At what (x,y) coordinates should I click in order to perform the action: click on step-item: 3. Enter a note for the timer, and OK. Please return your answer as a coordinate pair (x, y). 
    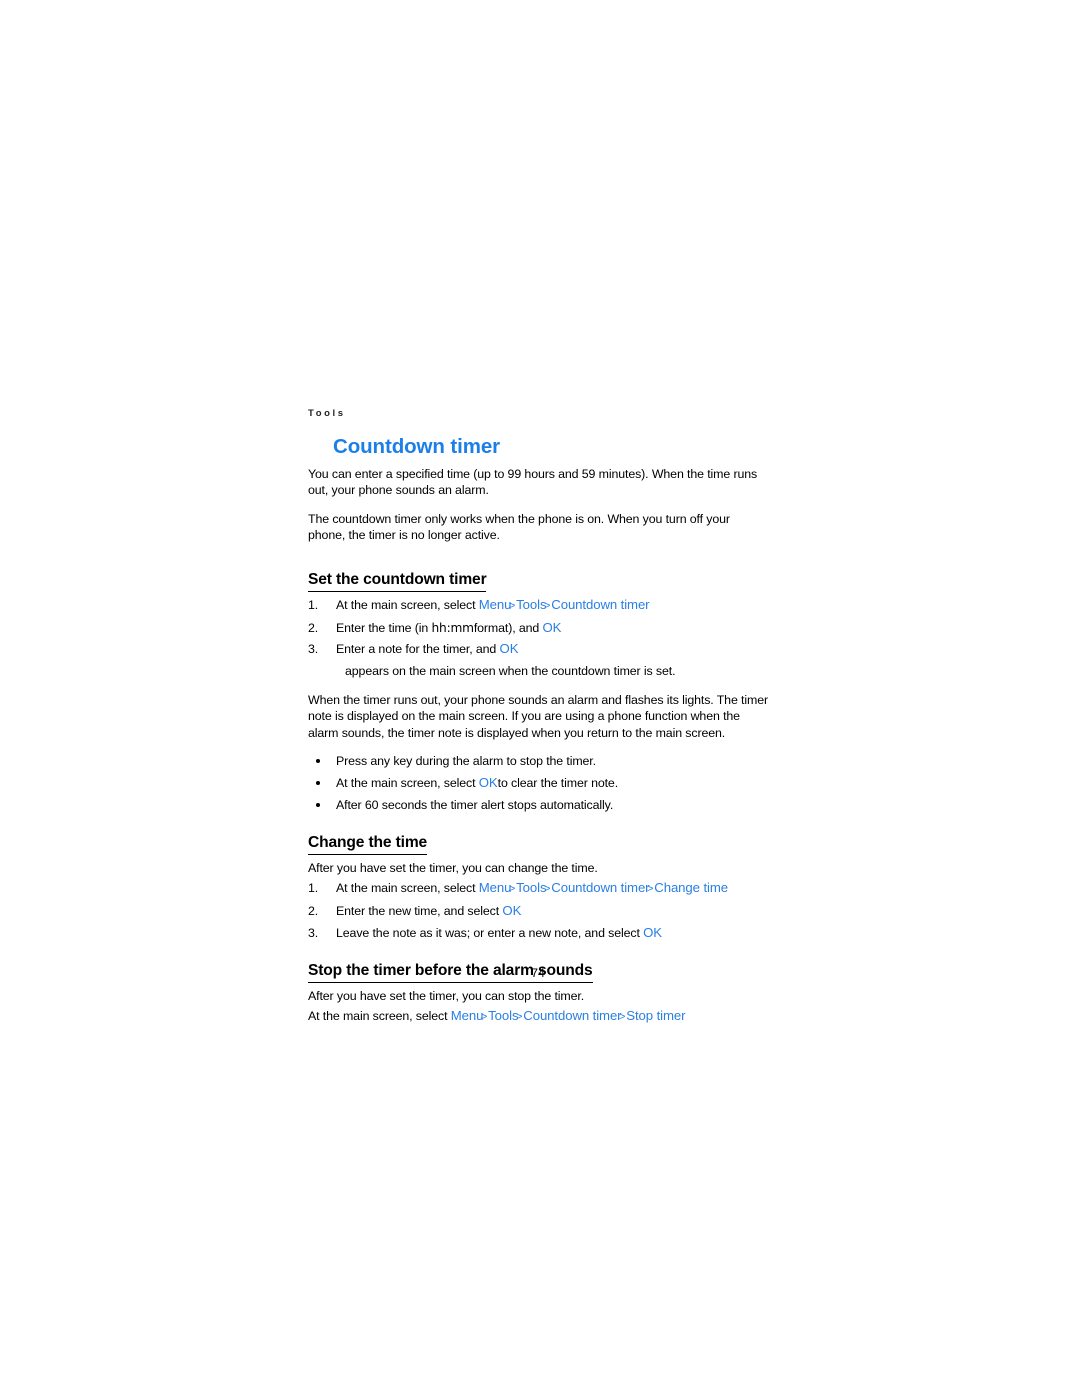
    Looking at the image, I should click on (538, 649).